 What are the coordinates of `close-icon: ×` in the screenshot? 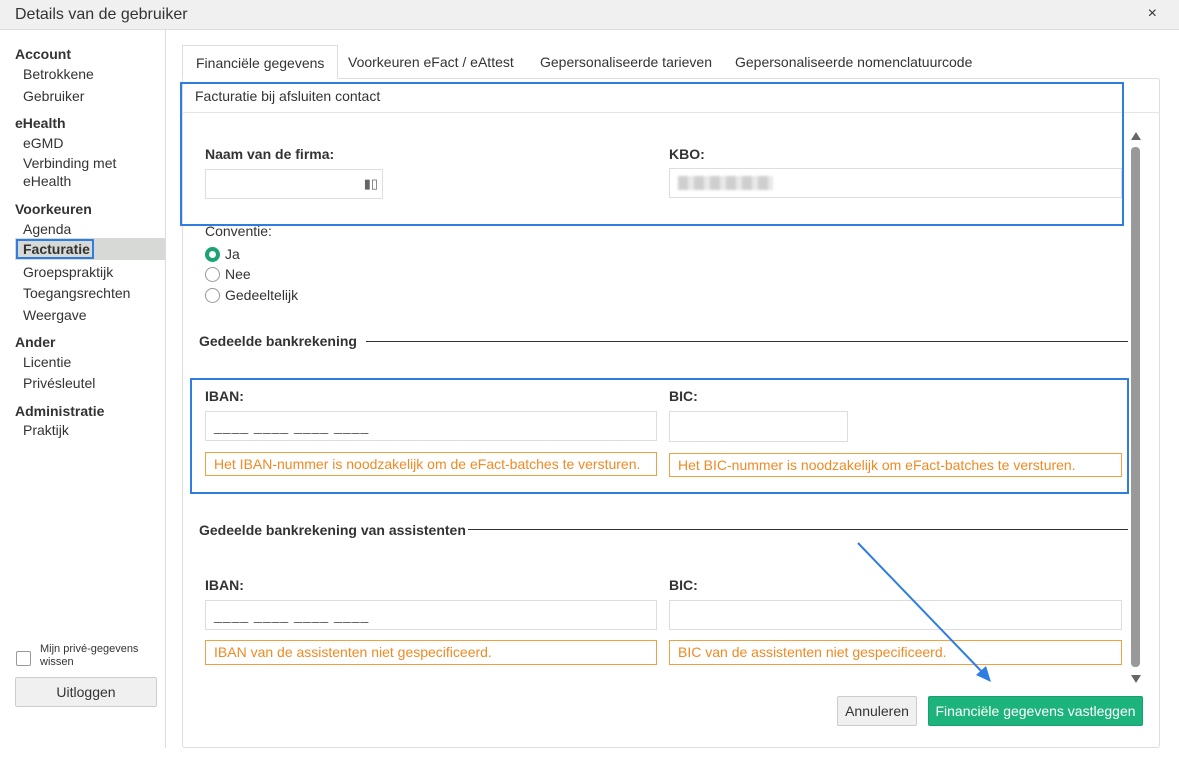 It's located at (1152, 14).